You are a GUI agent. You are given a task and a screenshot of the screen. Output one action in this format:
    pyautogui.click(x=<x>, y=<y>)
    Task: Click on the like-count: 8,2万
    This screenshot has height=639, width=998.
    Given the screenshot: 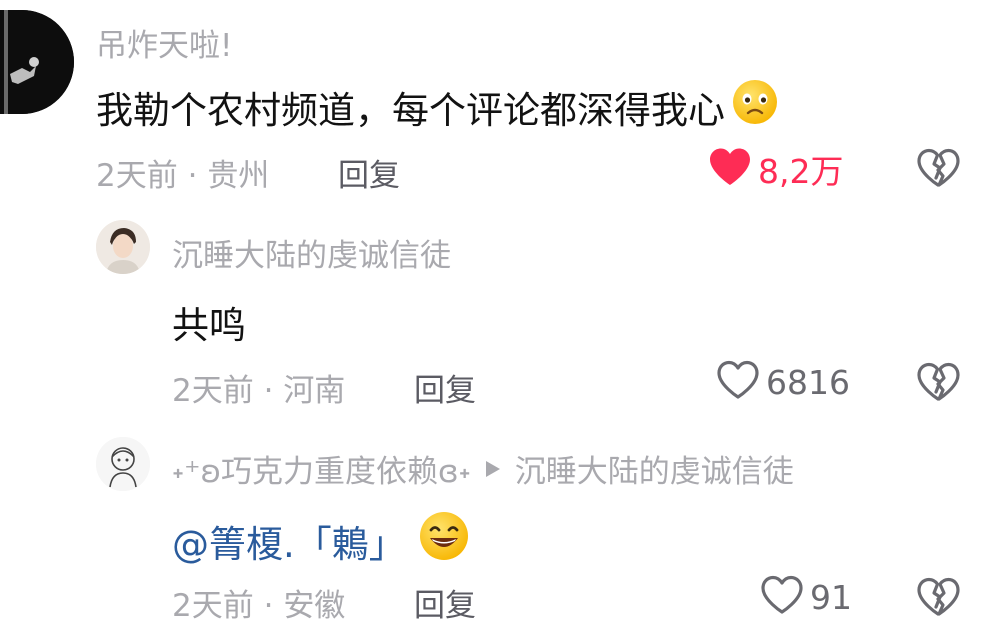 What is the action you would take?
    pyautogui.click(x=801, y=171)
    